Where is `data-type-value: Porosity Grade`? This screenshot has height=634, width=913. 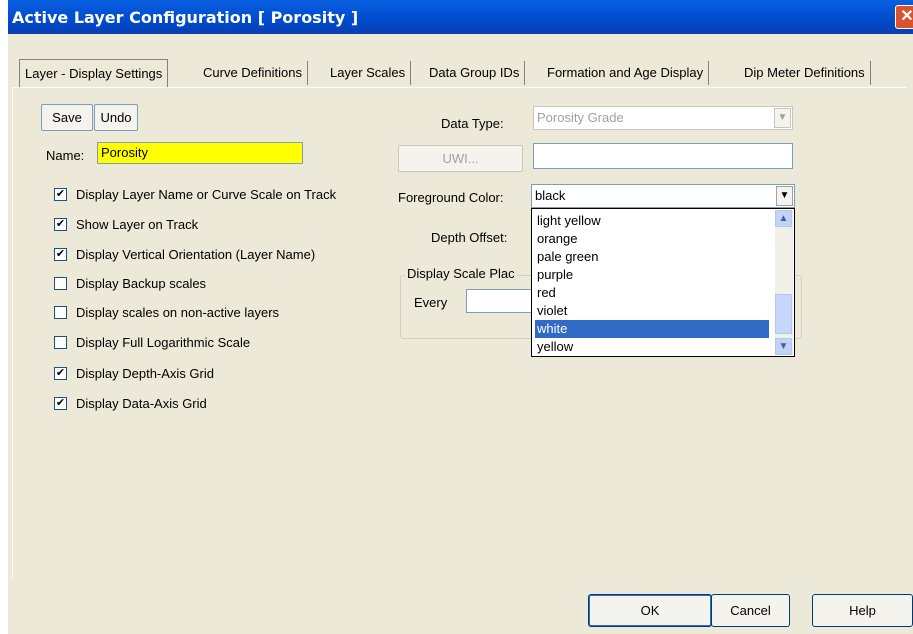 data-type-value: Porosity Grade is located at coordinates (580, 117).